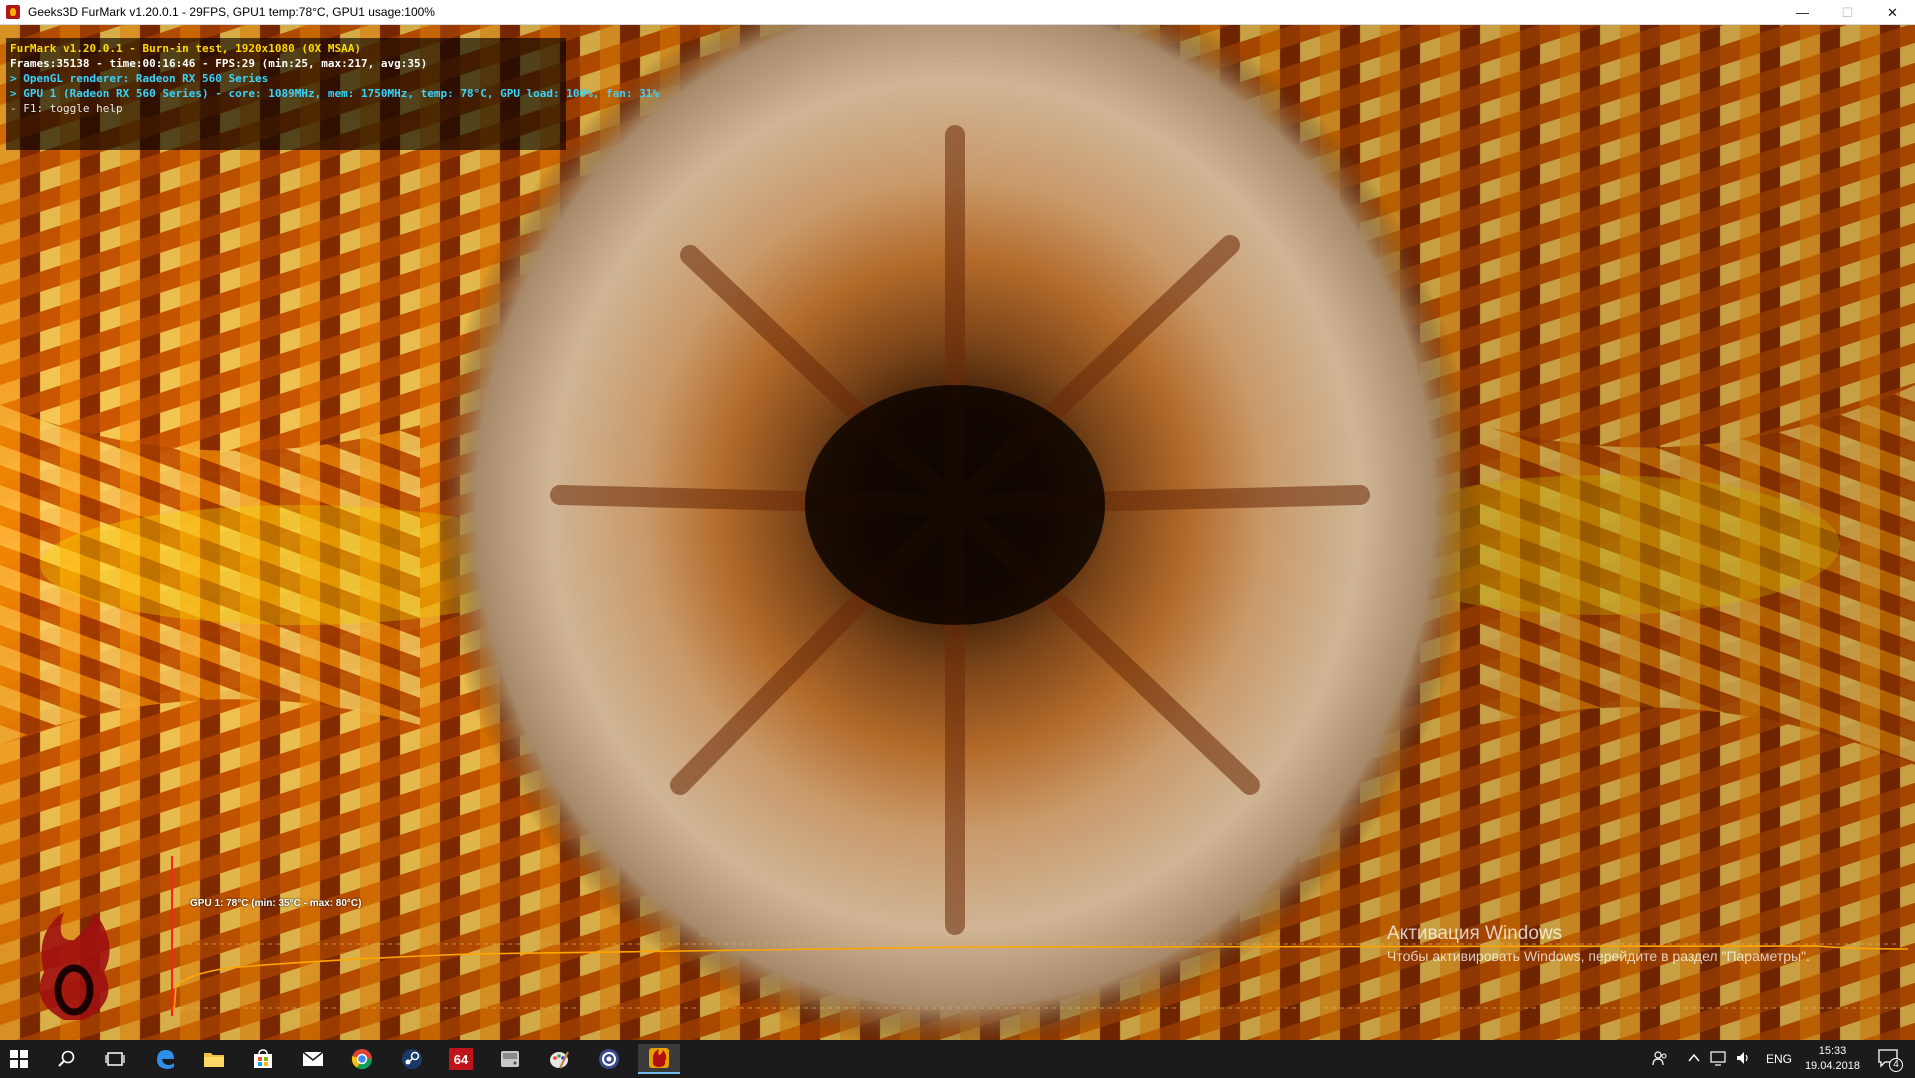 The width and height of the screenshot is (1915, 1078). Describe the element at coordinates (1694, 1059) in the screenshot. I see `tray-chevron-up-icon` at that location.